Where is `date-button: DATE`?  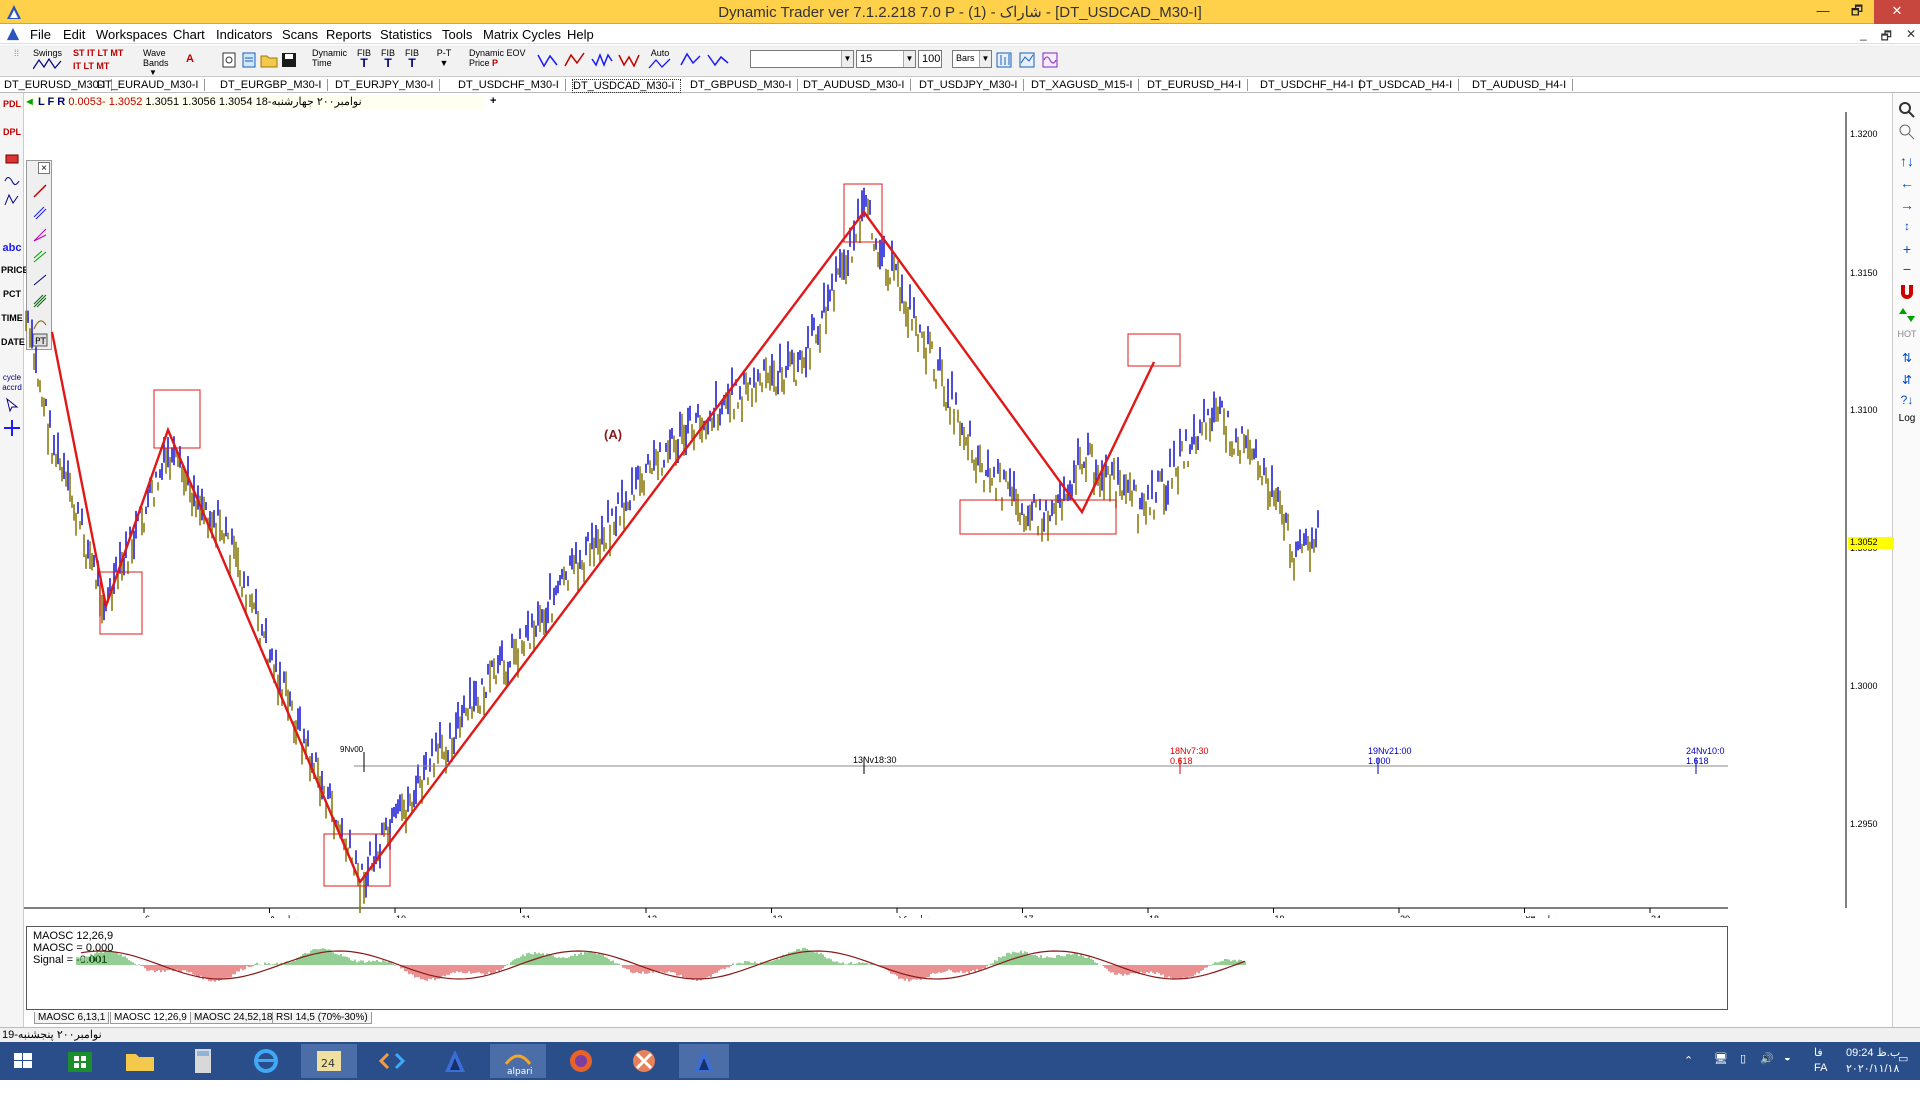
date-button: DATE is located at coordinates (13, 342).